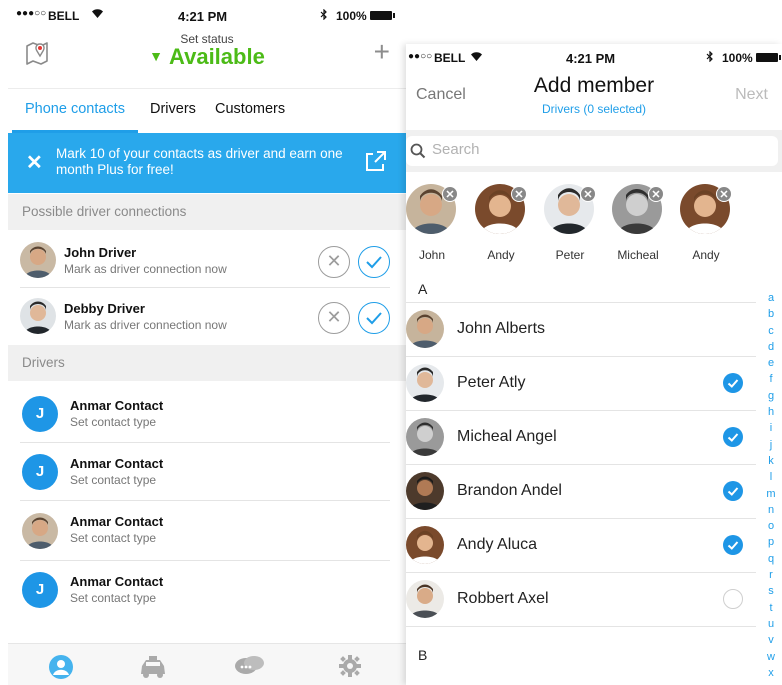 The width and height of the screenshot is (782, 685). What do you see at coordinates (151, 667) in the screenshot?
I see `taxi-icon` at bounding box center [151, 667].